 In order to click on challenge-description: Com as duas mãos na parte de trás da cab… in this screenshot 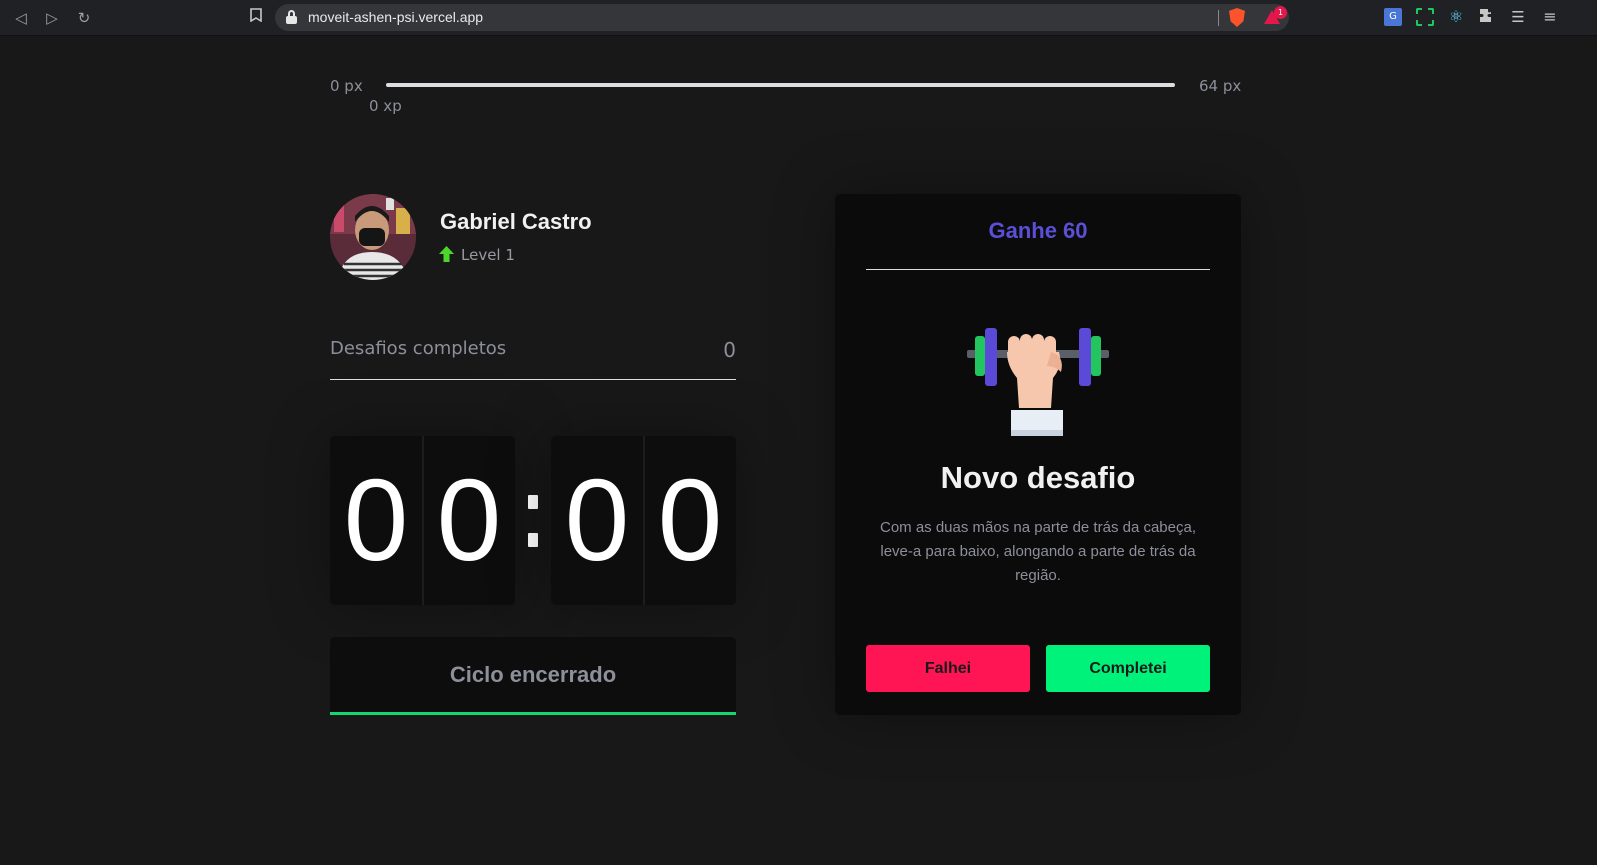, I will do `click(1037, 551)`.